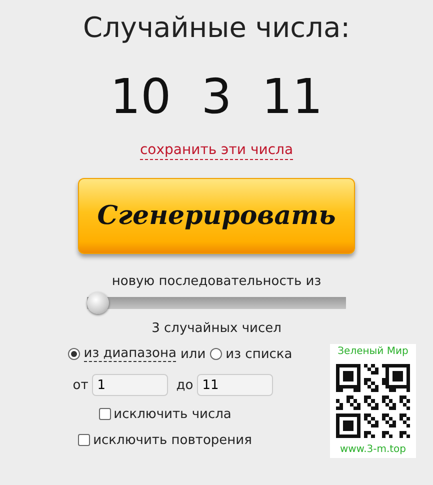 The image size is (433, 485). Describe the element at coordinates (216, 28) in the screenshot. I see `page-title: Случайные числа:` at that location.